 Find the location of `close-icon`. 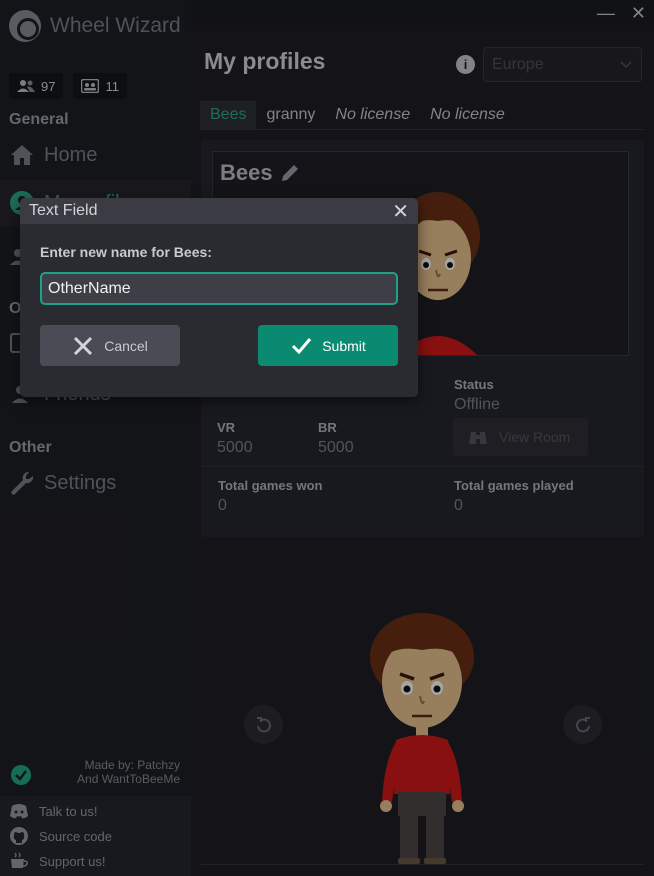

close-icon is located at coordinates (83, 345).